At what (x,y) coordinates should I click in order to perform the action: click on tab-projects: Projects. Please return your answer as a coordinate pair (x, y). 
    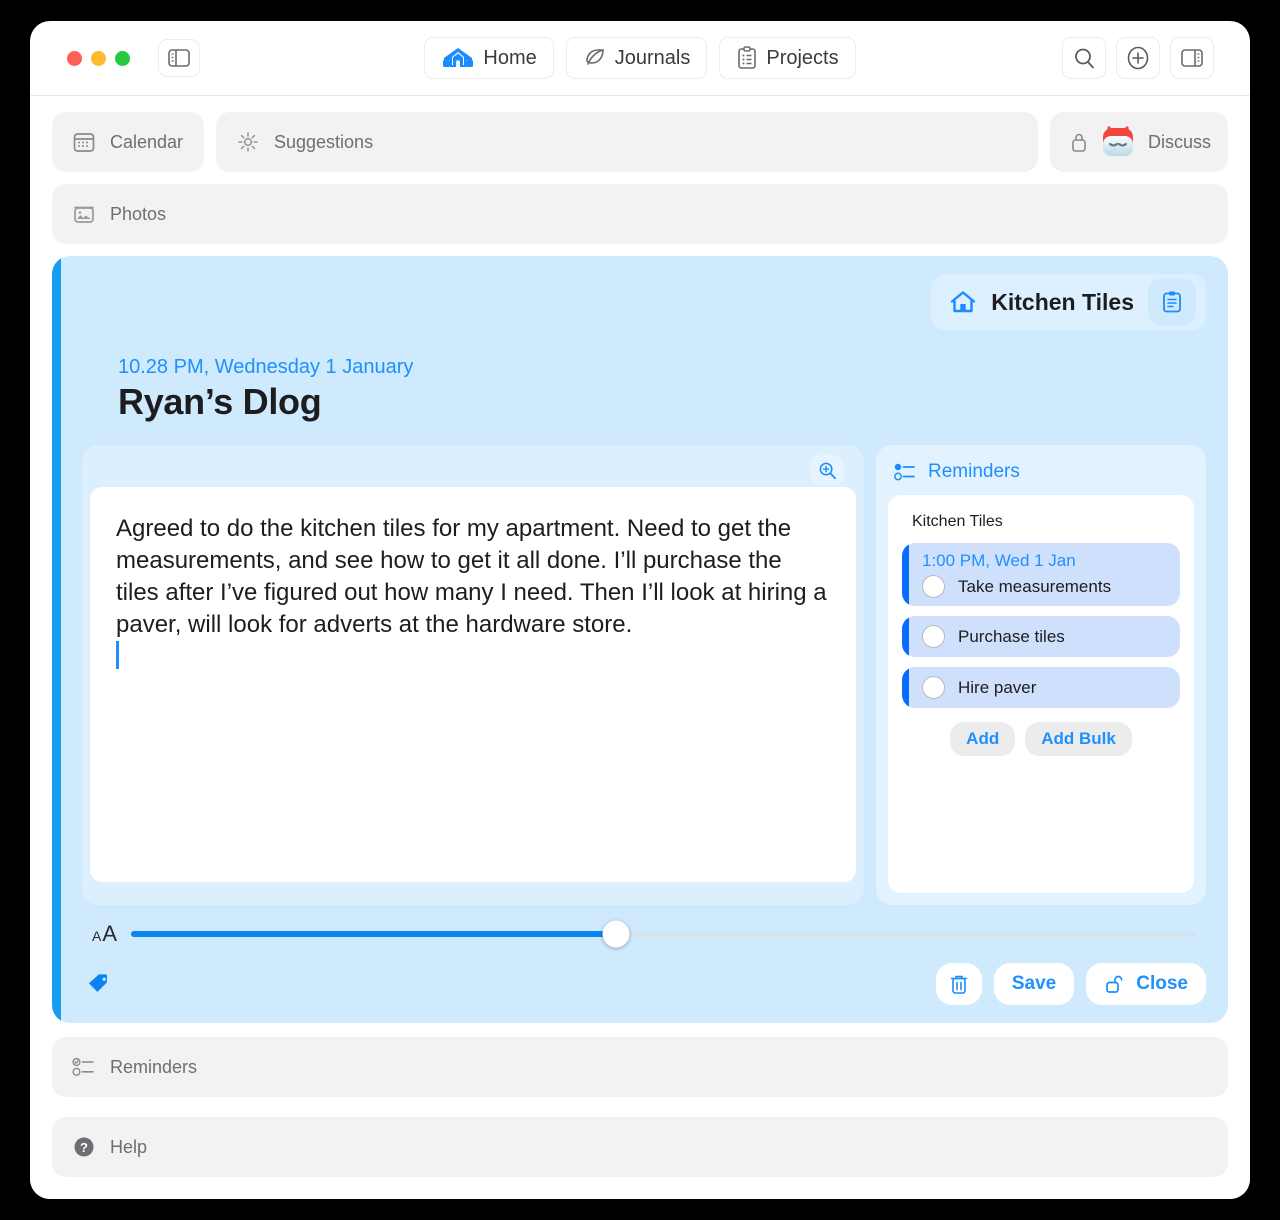
    Looking at the image, I should click on (787, 58).